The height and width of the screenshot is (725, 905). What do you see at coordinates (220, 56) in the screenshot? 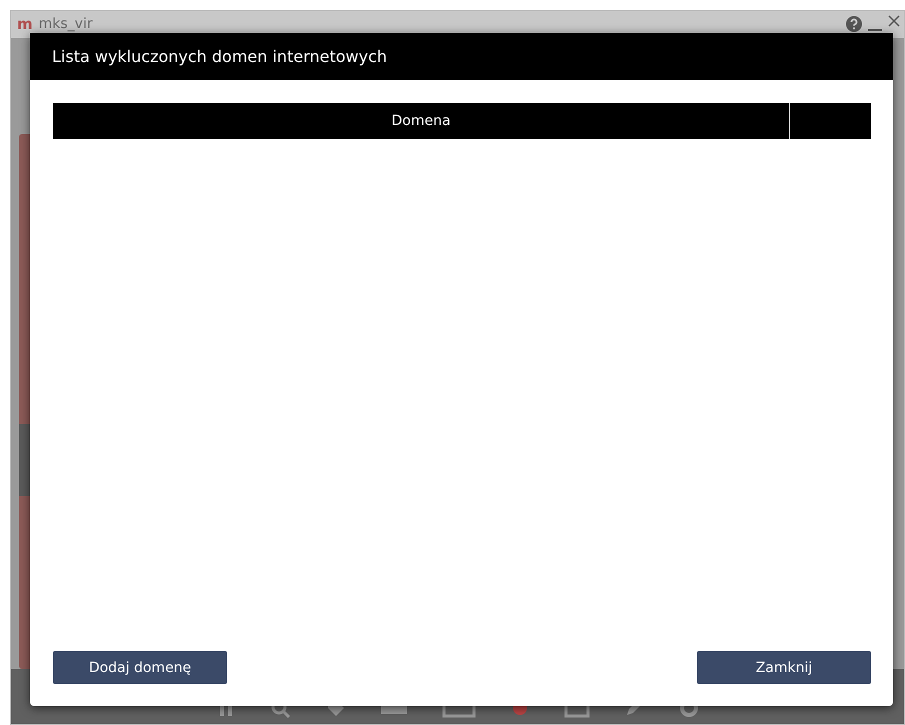
I see `dialog-title: Lista wykluczonych domen internetowych` at bounding box center [220, 56].